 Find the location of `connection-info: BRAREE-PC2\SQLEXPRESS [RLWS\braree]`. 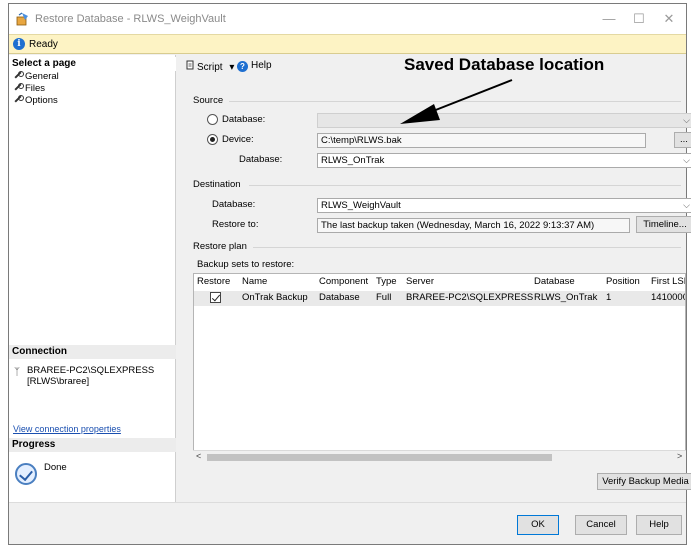

connection-info: BRAREE-PC2\SQLEXPRESS [RLWS\braree] is located at coordinates (90, 376).